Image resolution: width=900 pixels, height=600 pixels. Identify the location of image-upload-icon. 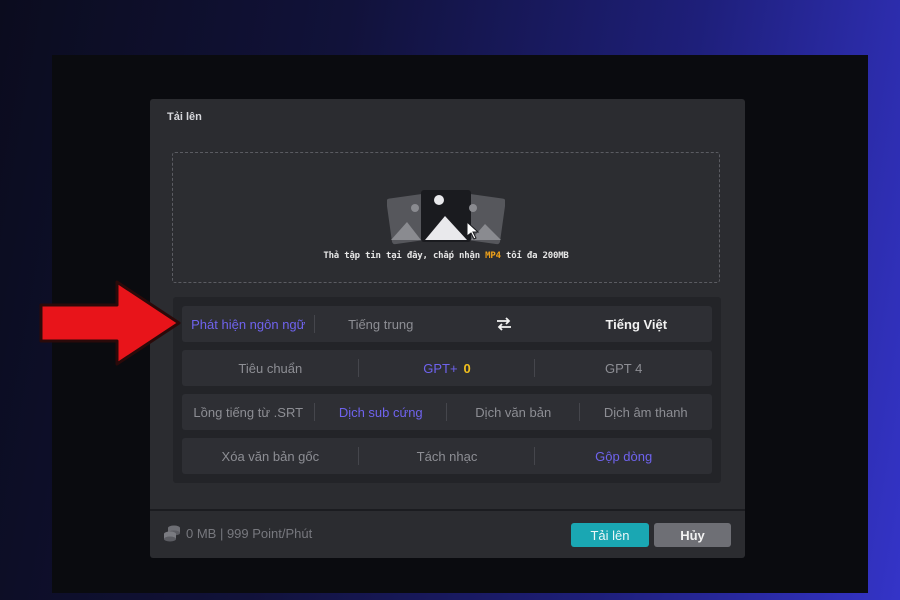
(446, 217).